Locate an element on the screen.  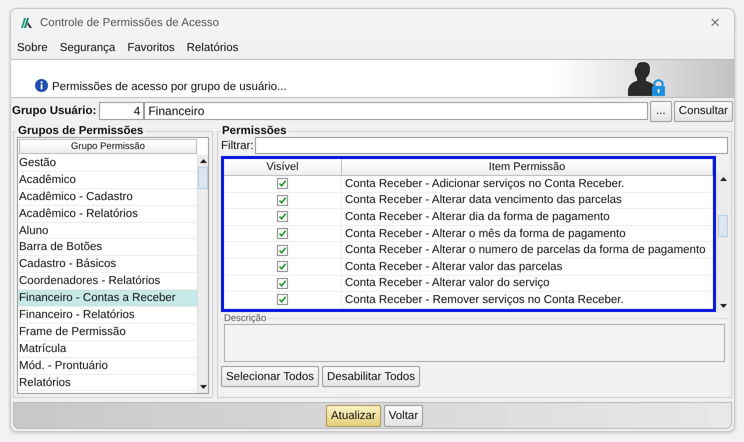
action-button: Selecionar Todos is located at coordinates (270, 376).